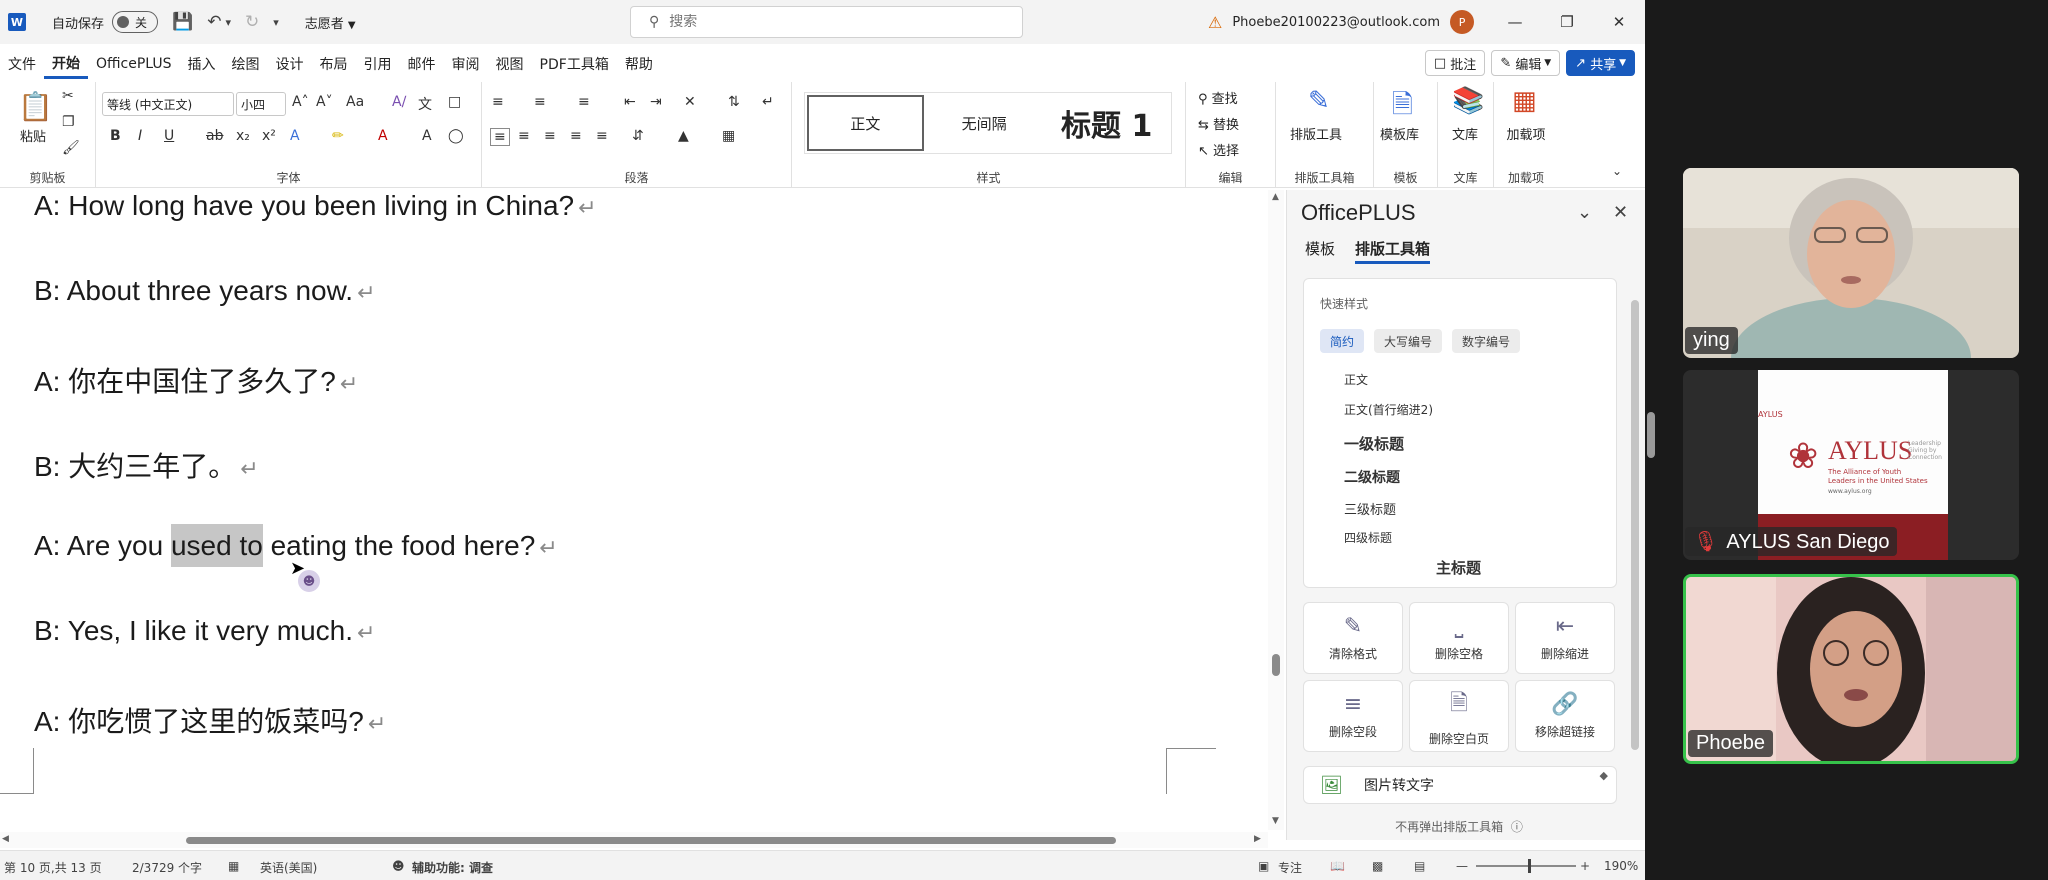  I want to click on copy-icon: ❐, so click(68, 122).